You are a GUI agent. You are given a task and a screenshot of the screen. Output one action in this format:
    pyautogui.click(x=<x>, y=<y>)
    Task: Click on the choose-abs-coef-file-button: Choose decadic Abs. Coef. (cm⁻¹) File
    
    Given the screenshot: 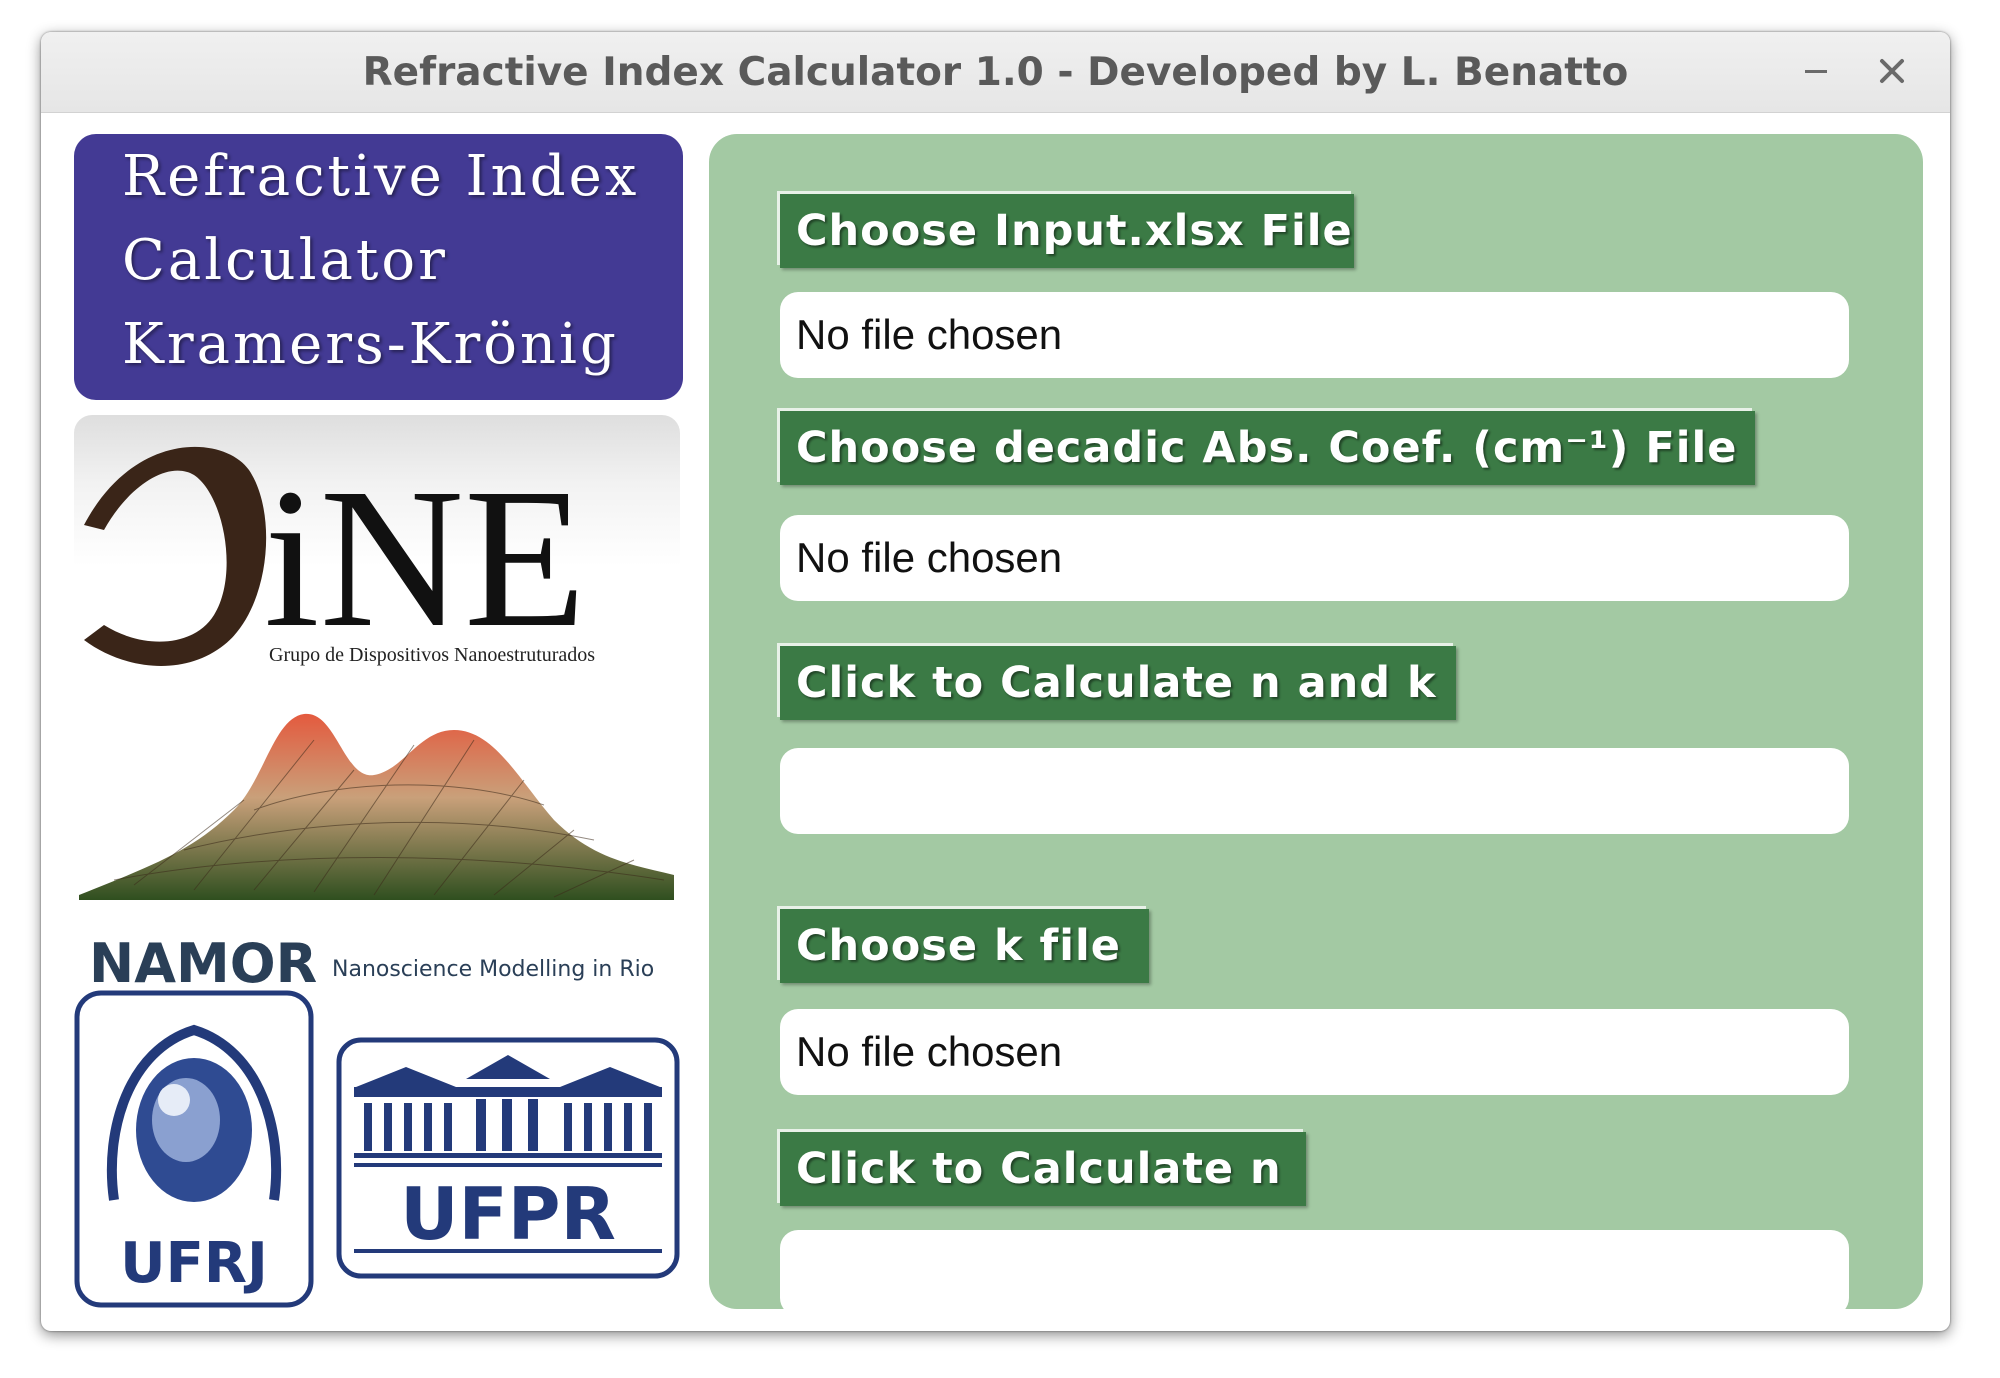 What is the action you would take?
    pyautogui.click(x=1267, y=448)
    